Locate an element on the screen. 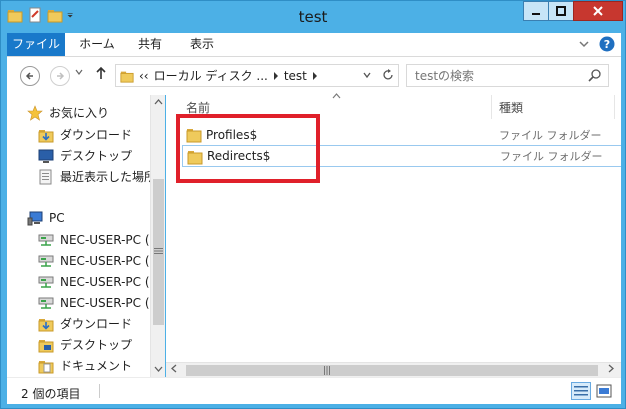  minimize-icon is located at coordinates (536, 14).